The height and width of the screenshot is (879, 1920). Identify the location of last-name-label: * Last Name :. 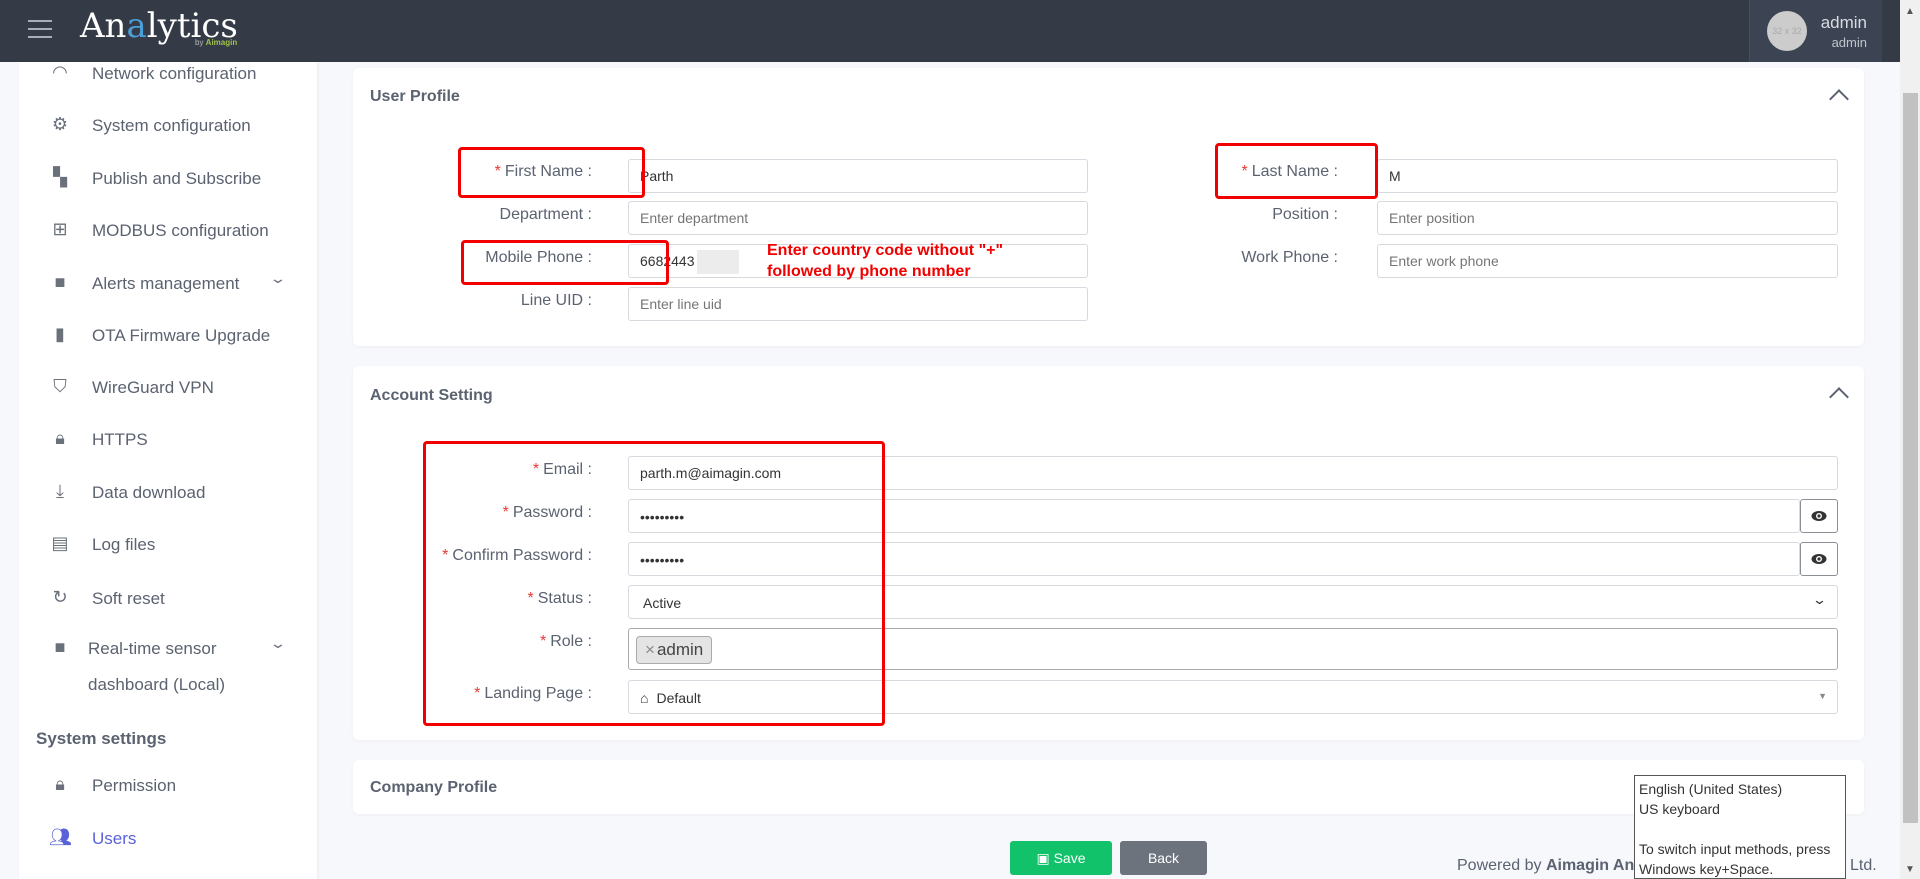
(1290, 171).